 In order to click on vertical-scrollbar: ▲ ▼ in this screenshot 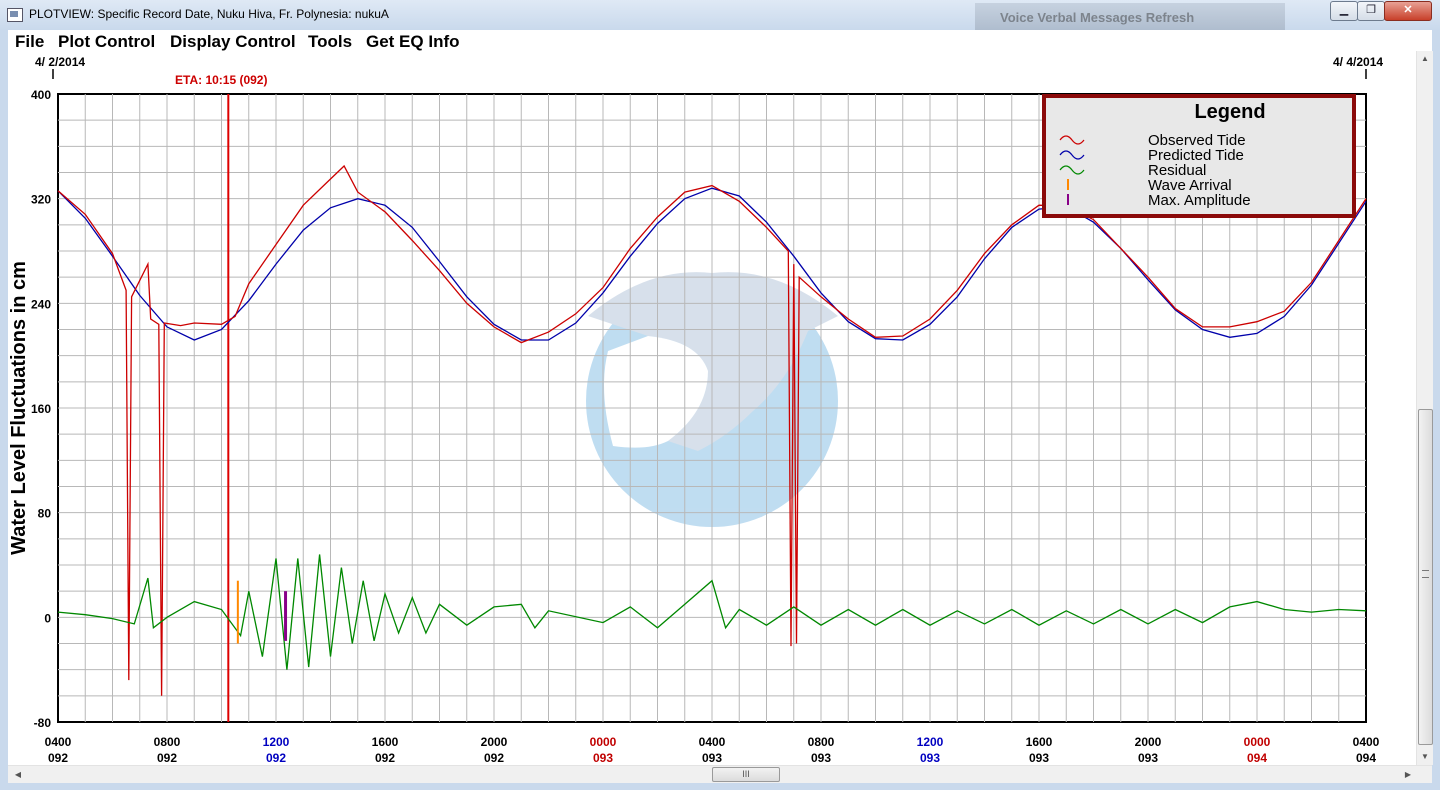, I will do `click(1424, 408)`.